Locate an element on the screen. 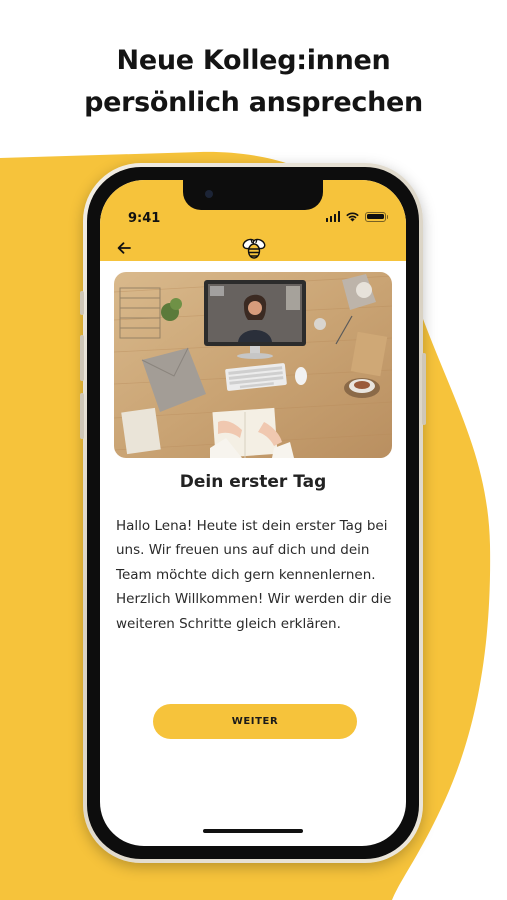 This screenshot has width=507, height=900. hero-image is located at coordinates (253, 365).